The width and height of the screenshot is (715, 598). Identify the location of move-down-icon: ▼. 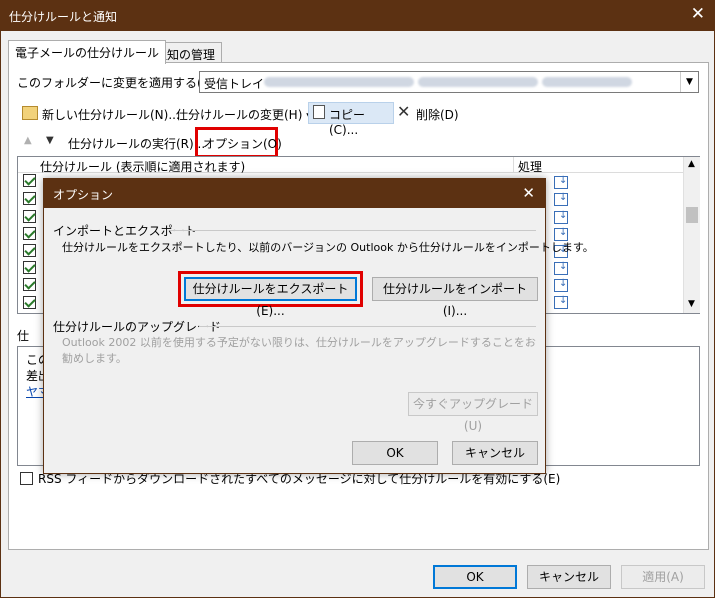
(50, 140).